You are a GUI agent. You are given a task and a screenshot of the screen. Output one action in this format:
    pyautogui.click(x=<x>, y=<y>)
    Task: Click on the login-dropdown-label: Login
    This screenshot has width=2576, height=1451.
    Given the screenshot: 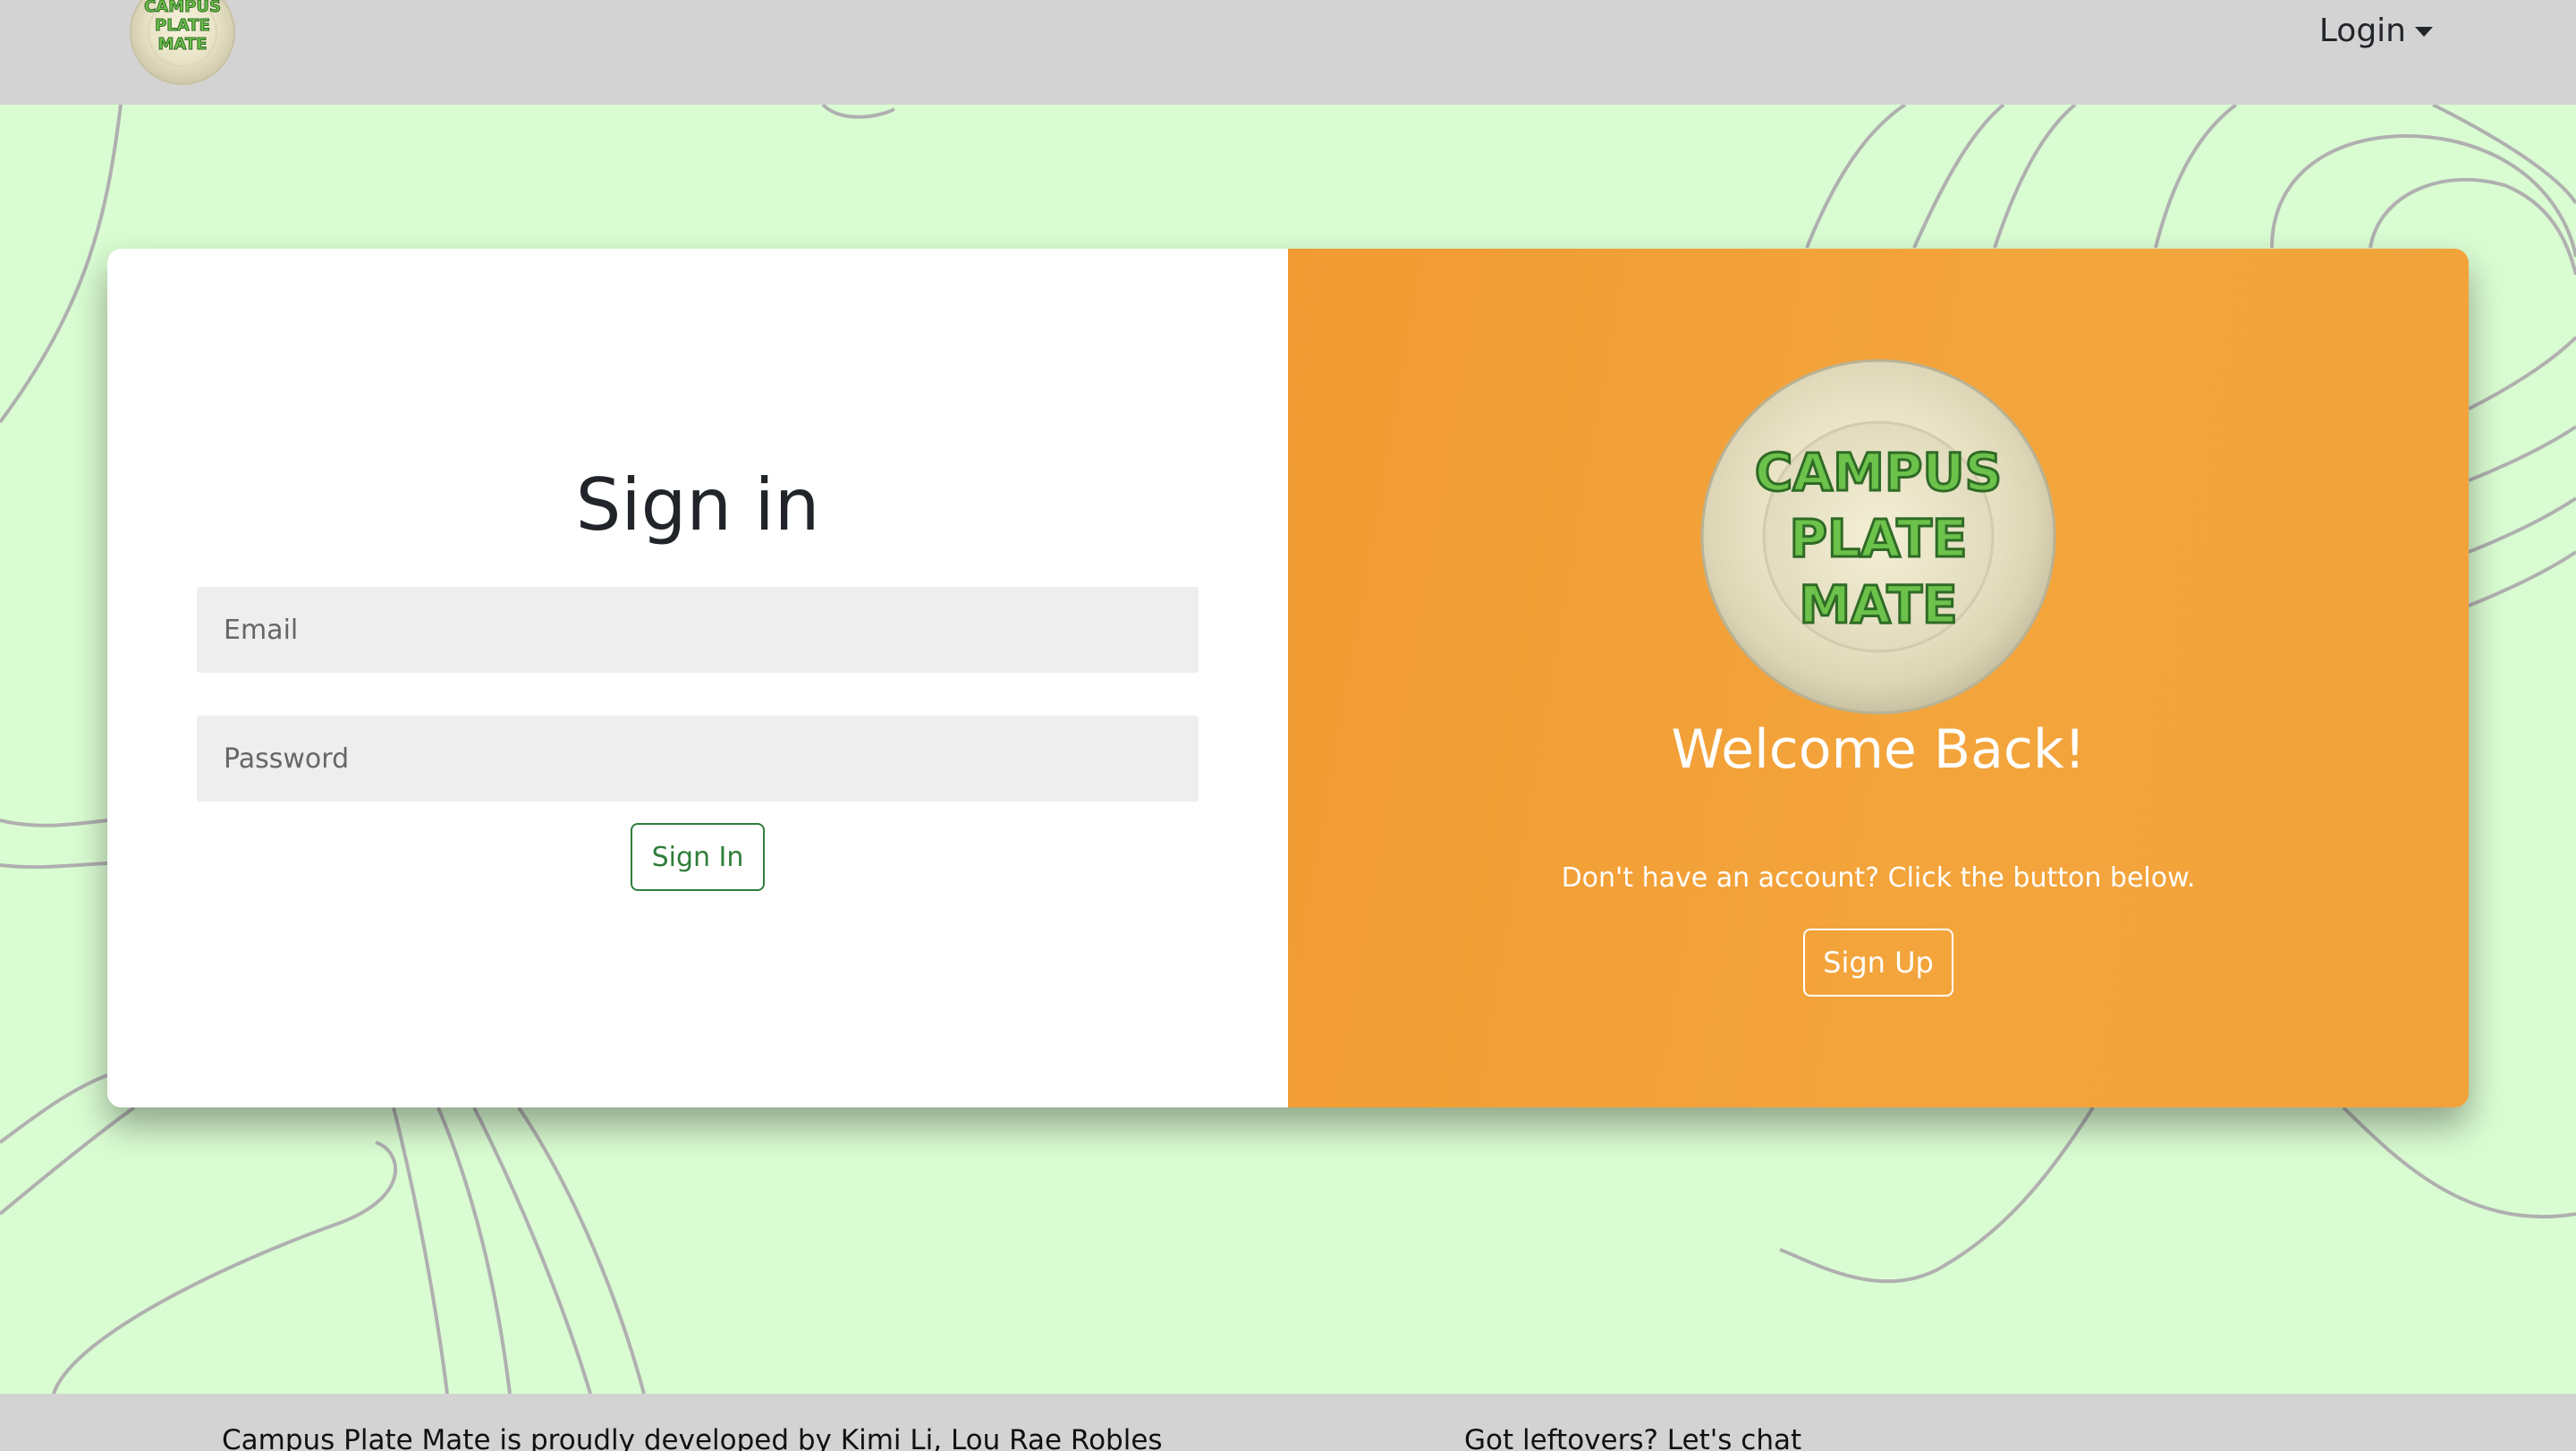 What is the action you would take?
    pyautogui.click(x=2362, y=30)
    